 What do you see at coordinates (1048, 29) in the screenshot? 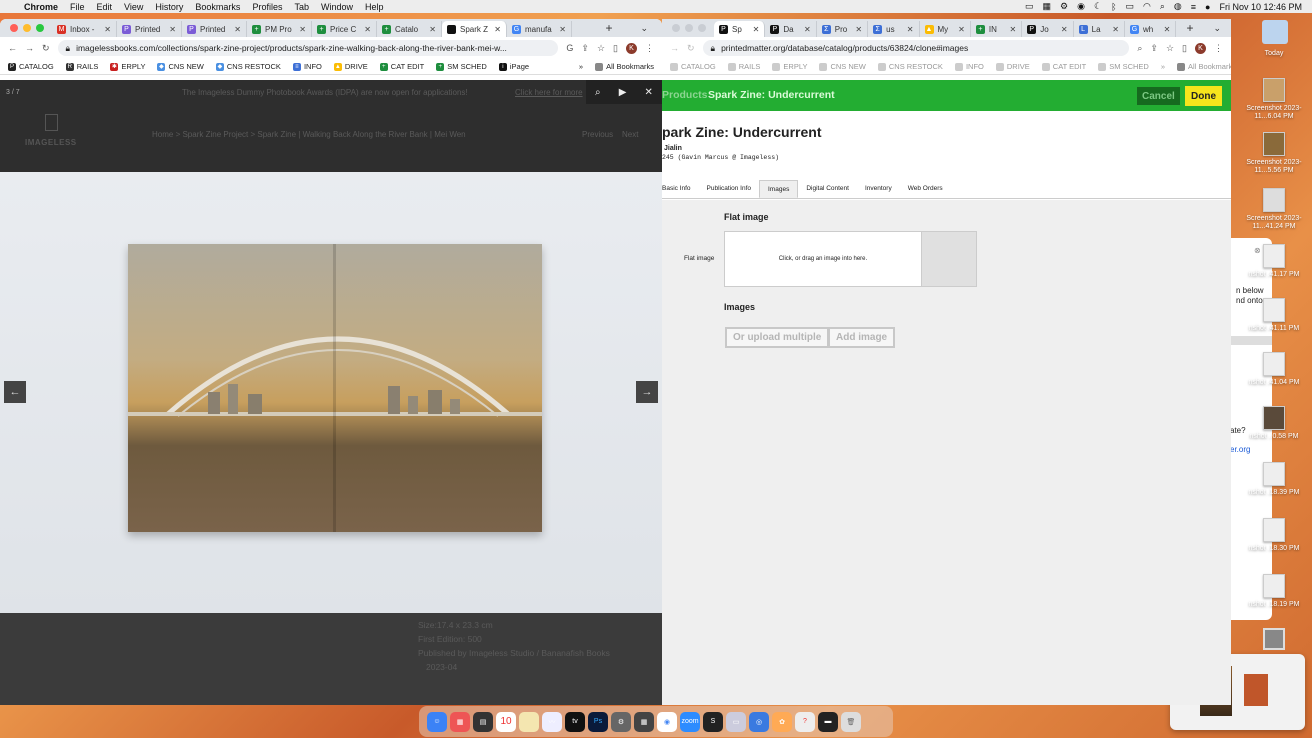
I see `tab-right: P Jo ✕` at bounding box center [1048, 29].